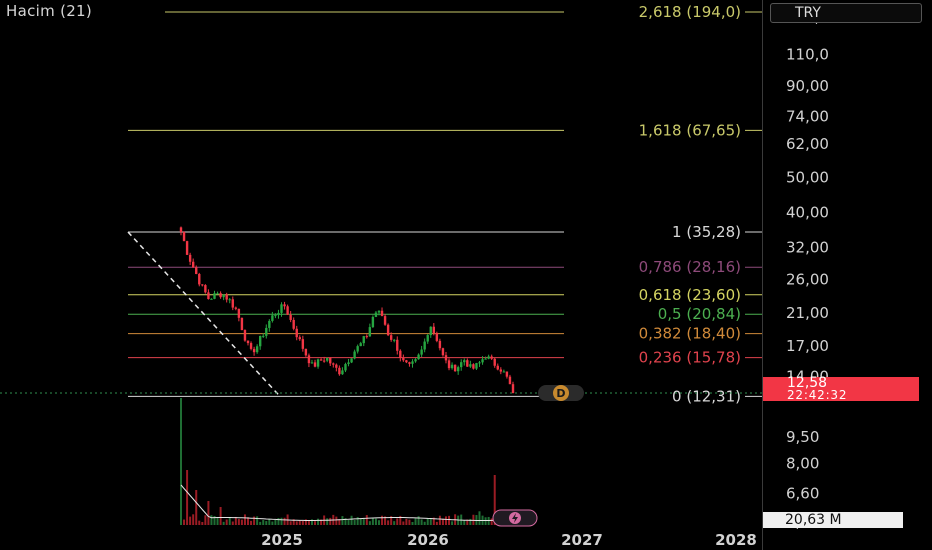 This screenshot has height=550, width=932. What do you see at coordinates (515, 518) in the screenshot?
I see `event-marker` at bounding box center [515, 518].